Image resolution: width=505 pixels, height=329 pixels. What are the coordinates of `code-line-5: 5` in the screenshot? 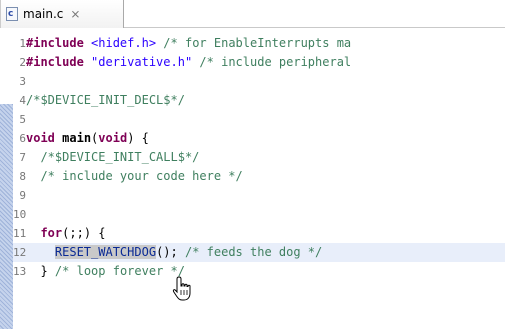 It's located at (259, 119).